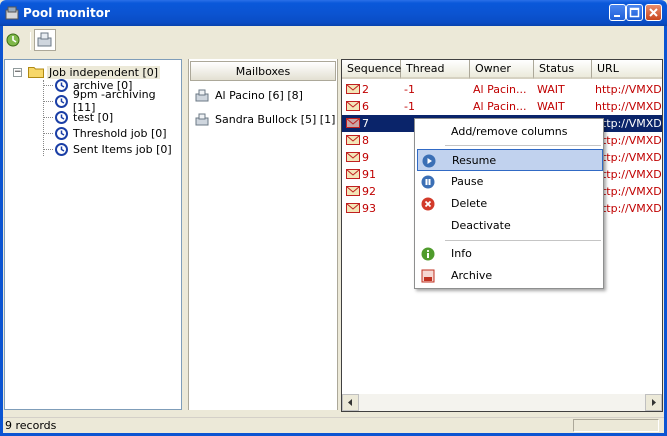 This screenshot has width=667, height=436. What do you see at coordinates (93, 117) in the screenshot?
I see `tree-item-label: test [0]` at bounding box center [93, 117].